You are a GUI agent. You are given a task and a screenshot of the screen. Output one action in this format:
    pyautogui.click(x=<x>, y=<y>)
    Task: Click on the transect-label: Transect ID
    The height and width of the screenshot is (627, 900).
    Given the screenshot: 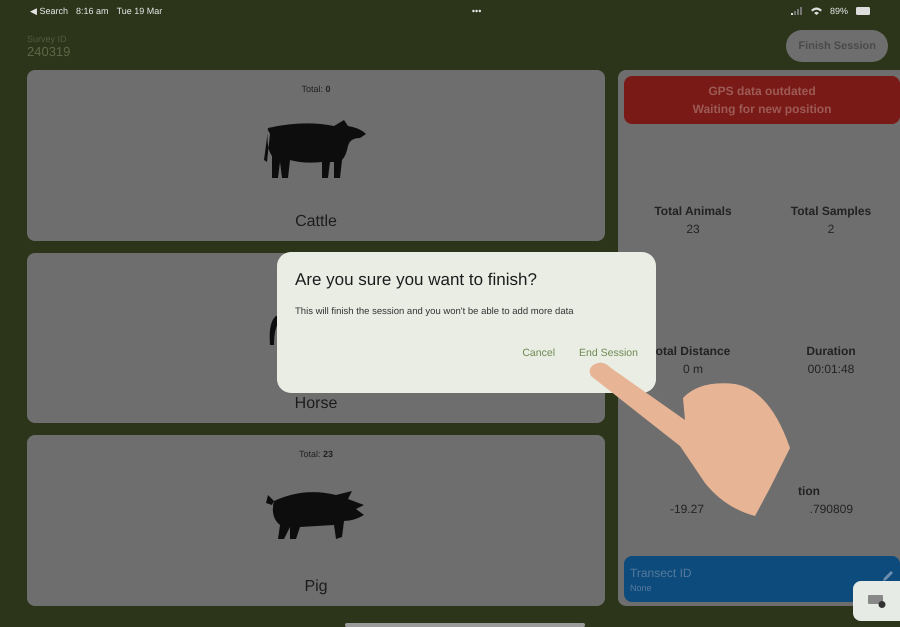 What is the action you would take?
    pyautogui.click(x=661, y=573)
    